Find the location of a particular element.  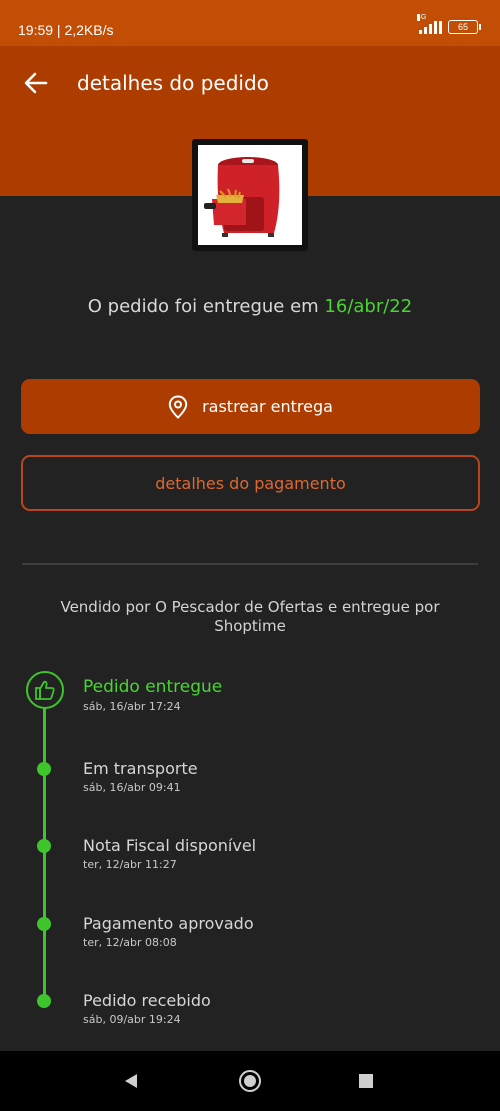

timeline-event-date: ter, 12/abr 11:27 is located at coordinates (130, 864).